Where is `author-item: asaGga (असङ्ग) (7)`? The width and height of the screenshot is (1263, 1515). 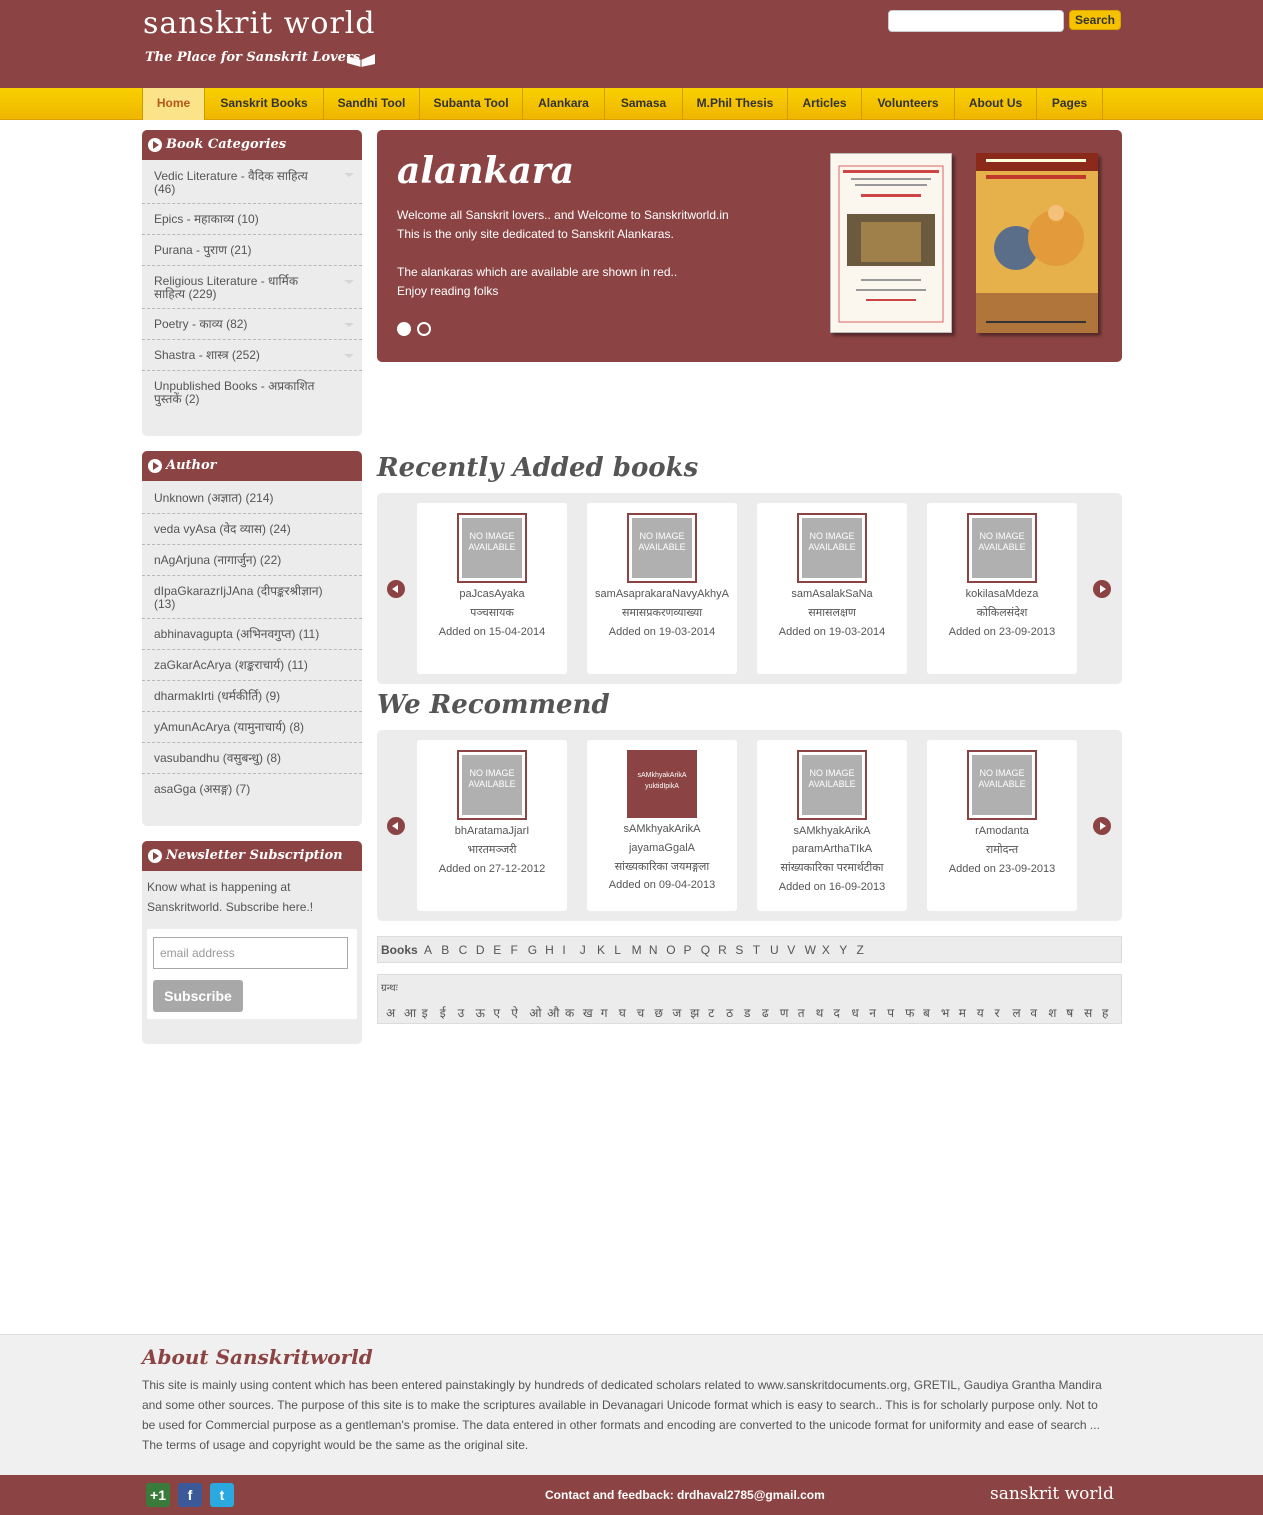
author-item: asaGga (असङ्ग) (7) is located at coordinates (252, 789).